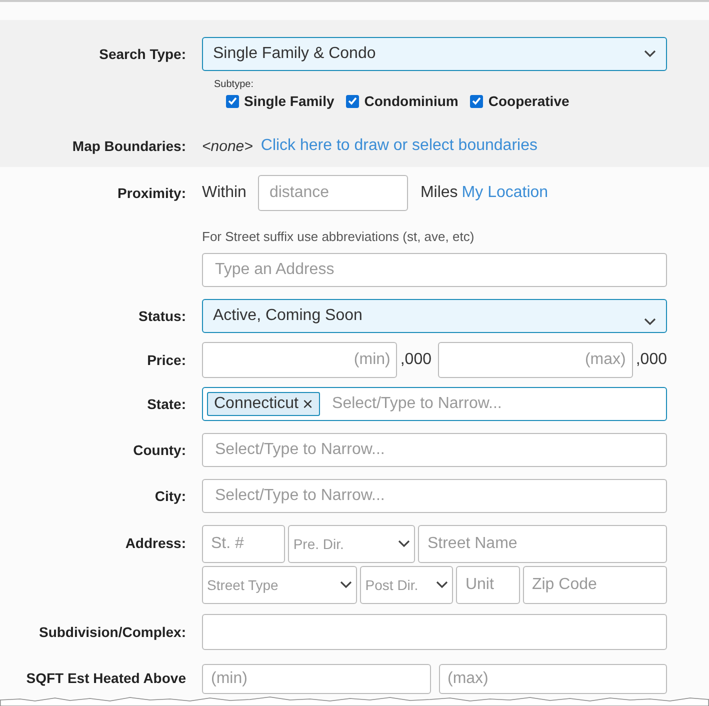  Describe the element at coordinates (151, 193) in the screenshot. I see `field-label: Proximity:` at that location.